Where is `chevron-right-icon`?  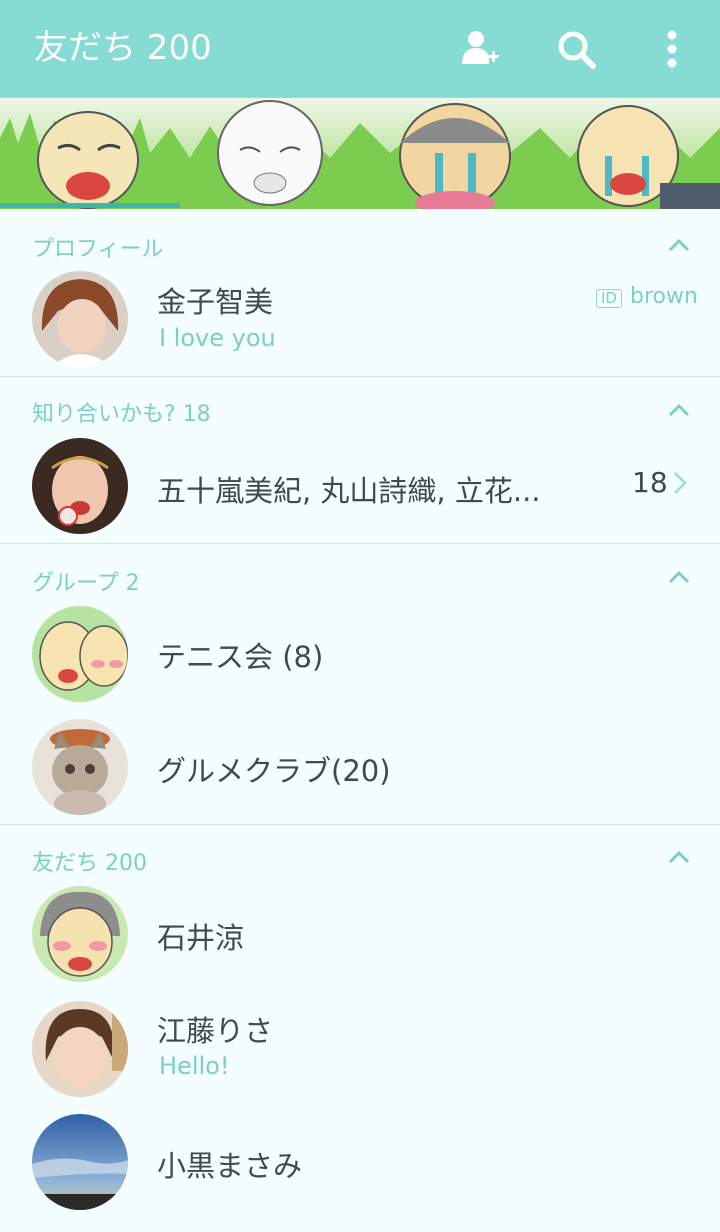
chevron-right-icon is located at coordinates (680, 483).